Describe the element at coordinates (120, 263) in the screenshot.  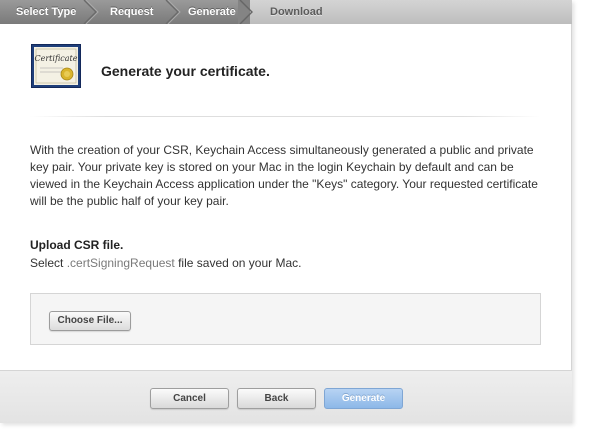
I see `file-extension-text: .certSigningRequest` at that location.